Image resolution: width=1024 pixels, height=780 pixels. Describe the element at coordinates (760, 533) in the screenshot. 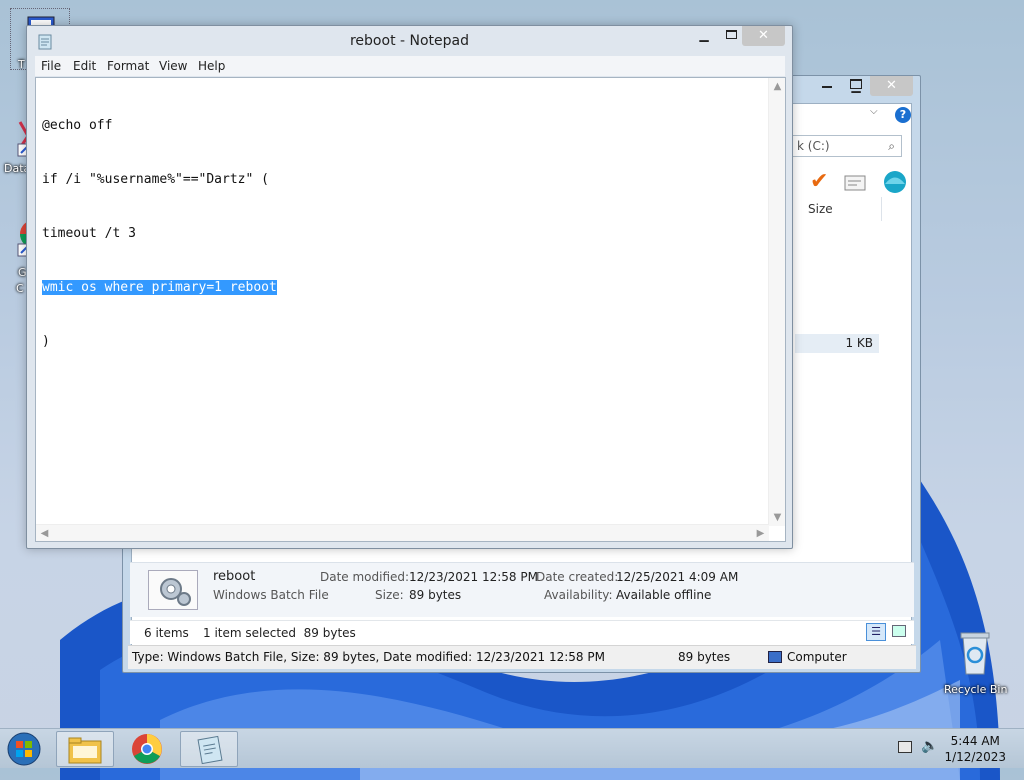

I see `scroll-right-icon: ▶` at that location.